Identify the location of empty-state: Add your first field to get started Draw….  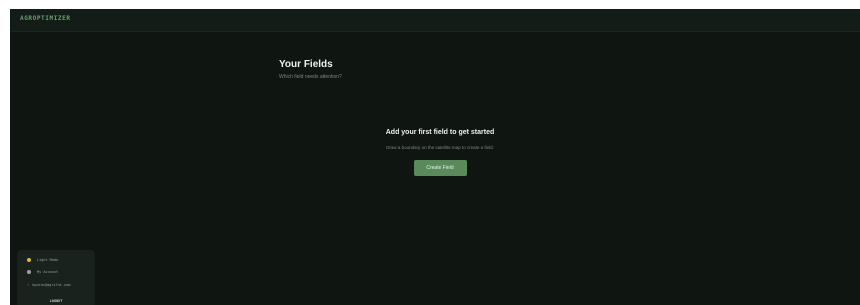
(440, 152).